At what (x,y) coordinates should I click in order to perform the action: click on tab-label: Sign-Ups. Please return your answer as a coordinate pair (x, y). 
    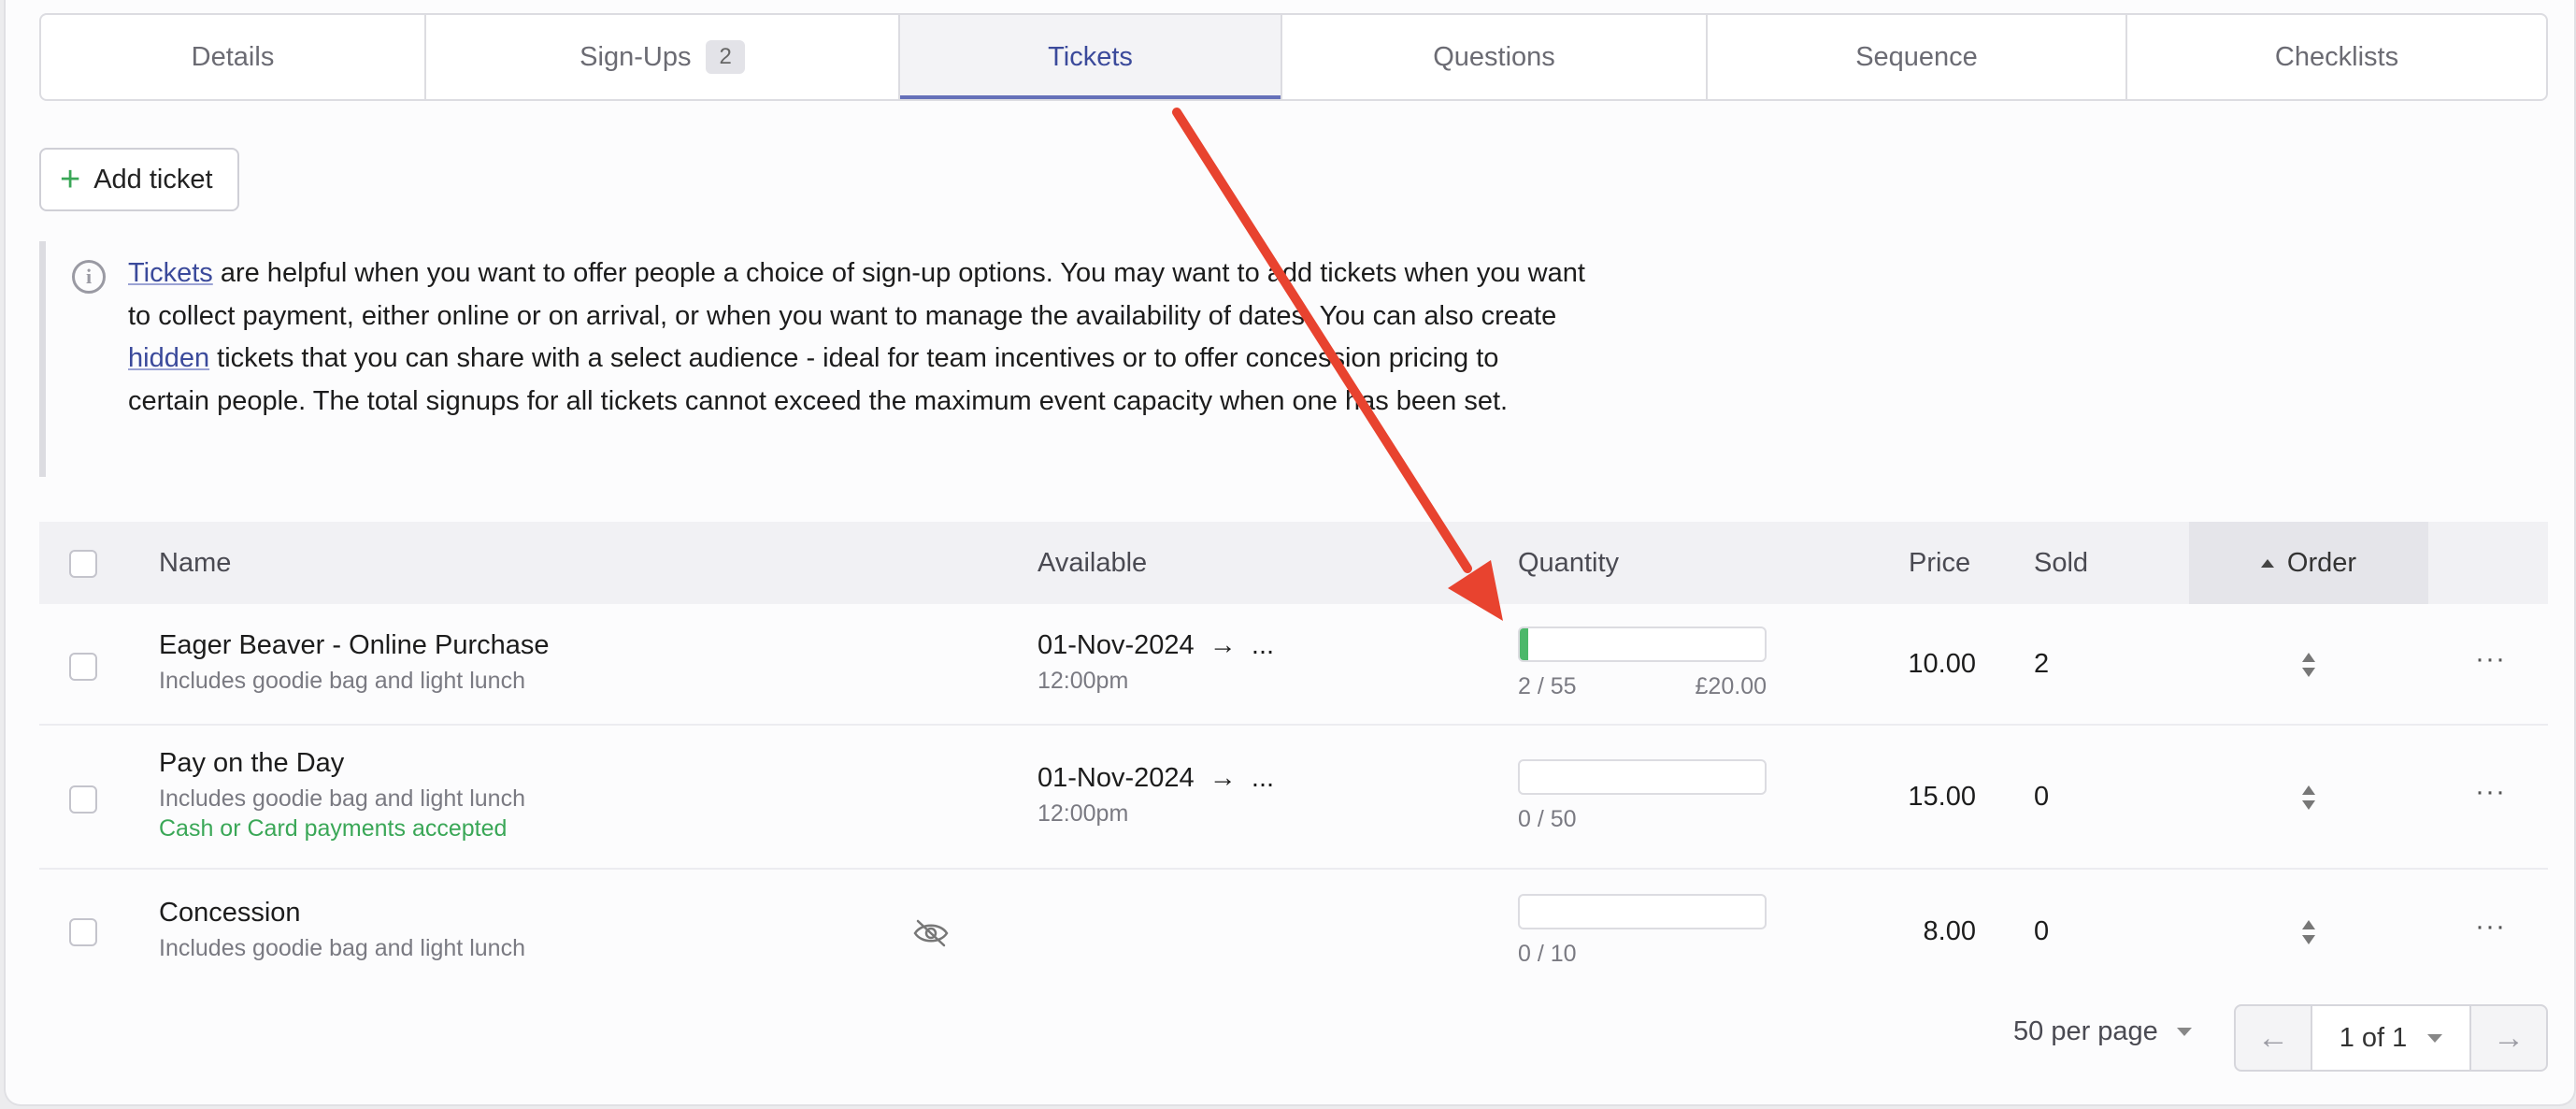
    Looking at the image, I should click on (636, 56).